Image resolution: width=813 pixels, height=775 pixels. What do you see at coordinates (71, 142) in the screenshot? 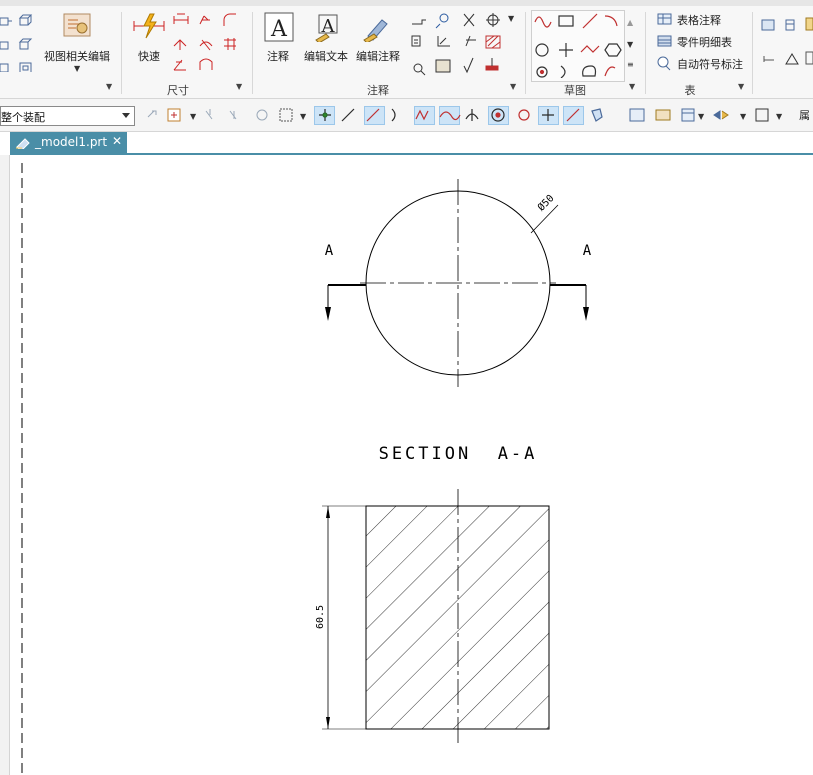
I see `tab-label: _model1.prt` at bounding box center [71, 142].